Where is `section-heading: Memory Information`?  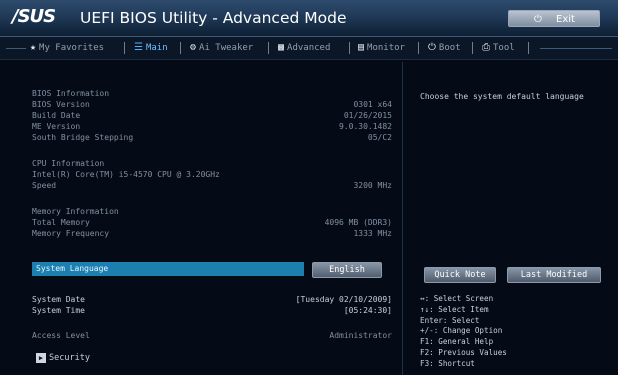
section-heading: Memory Information is located at coordinates (75, 211).